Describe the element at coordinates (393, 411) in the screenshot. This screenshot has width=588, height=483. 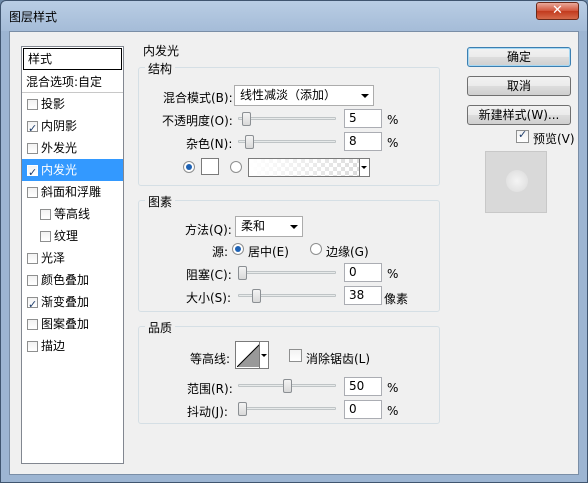
I see `jitter-percent: %` at that location.